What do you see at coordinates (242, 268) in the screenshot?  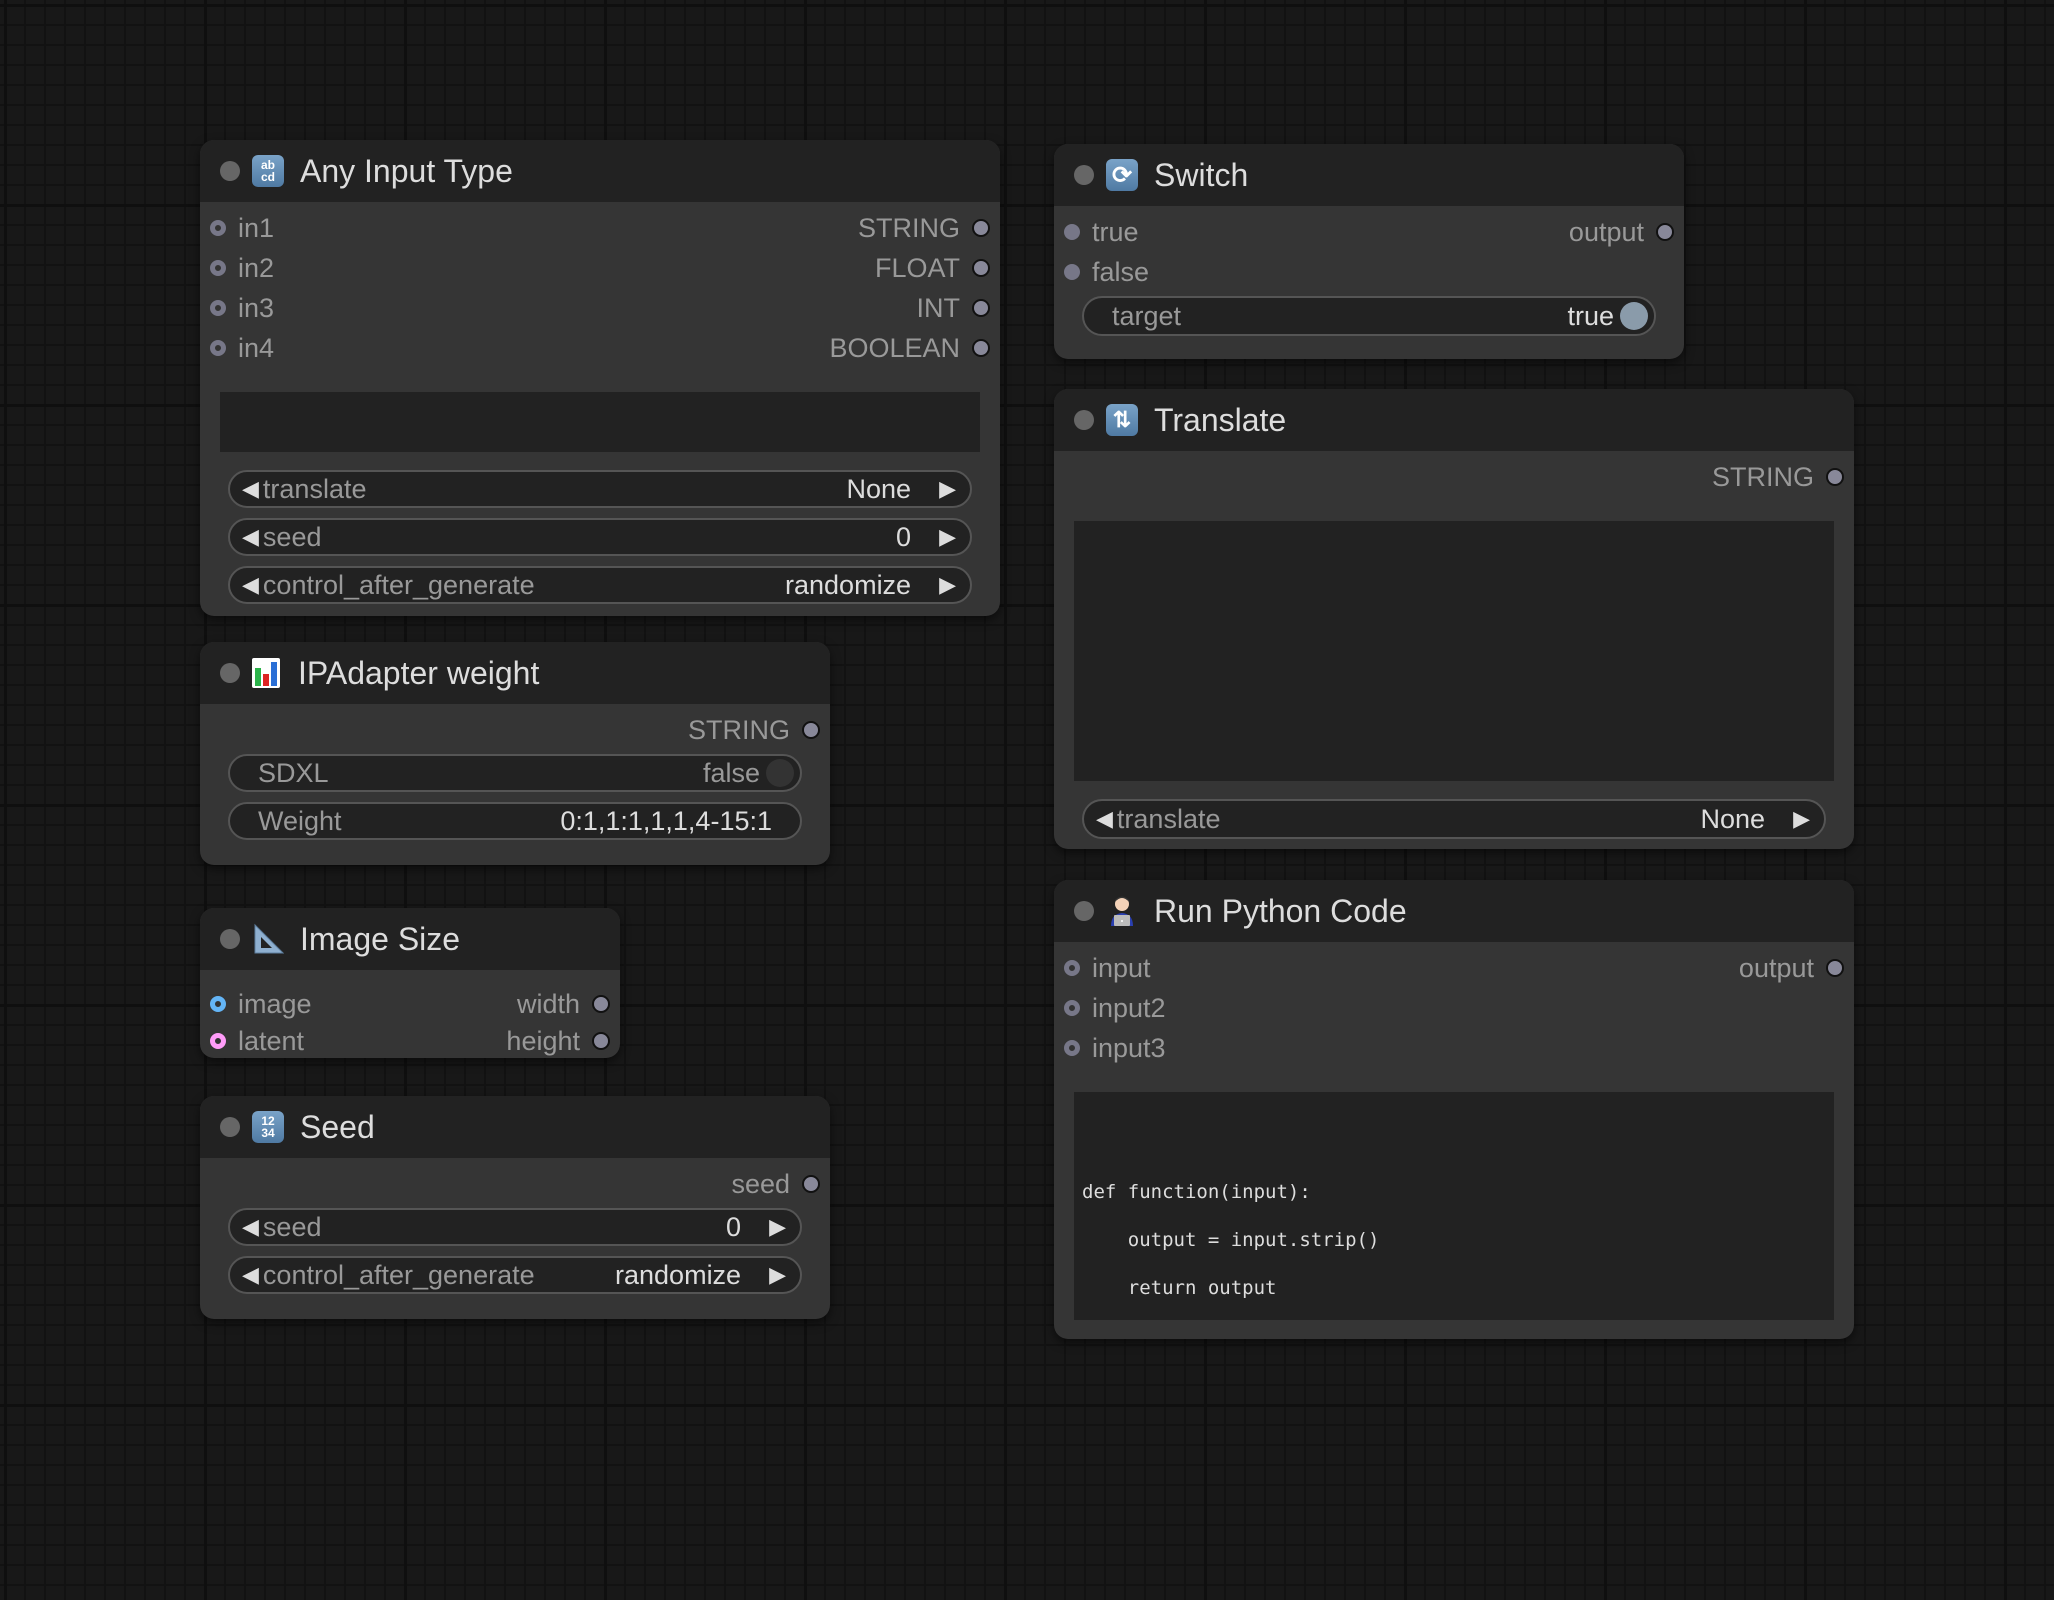 I see `input-slot-in2: in2` at bounding box center [242, 268].